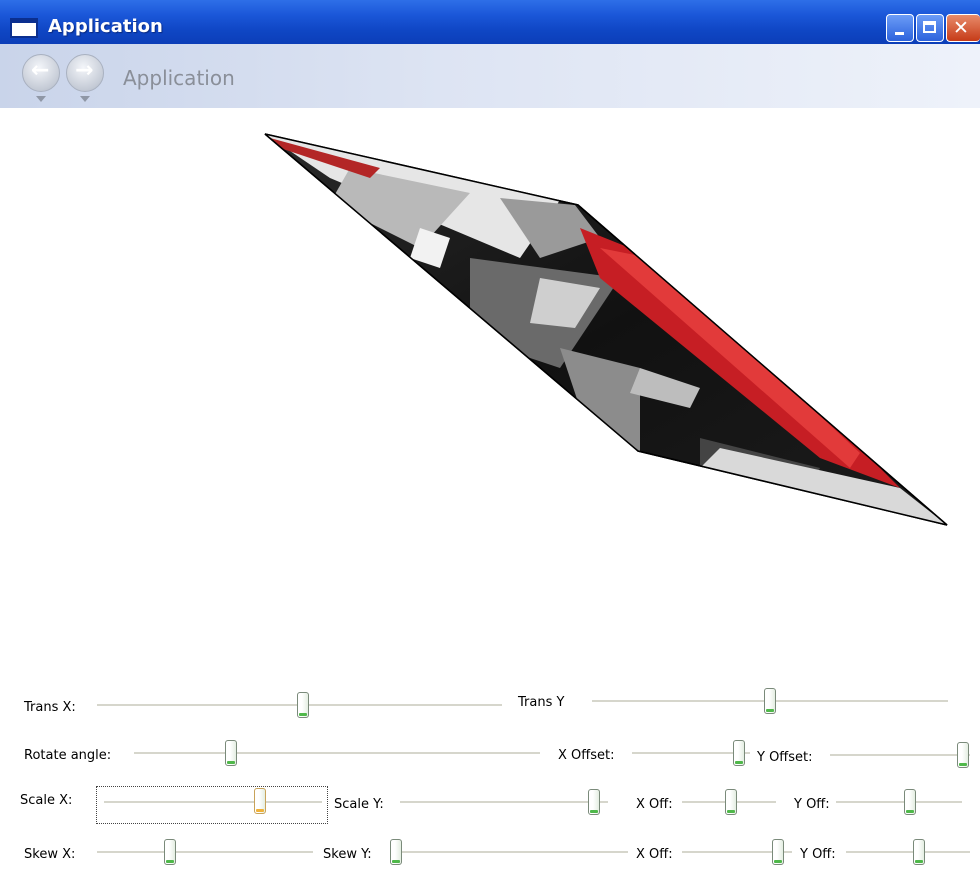 Image resolution: width=980 pixels, height=875 pixels. I want to click on scale-y-label: Scale Y:, so click(359, 804).